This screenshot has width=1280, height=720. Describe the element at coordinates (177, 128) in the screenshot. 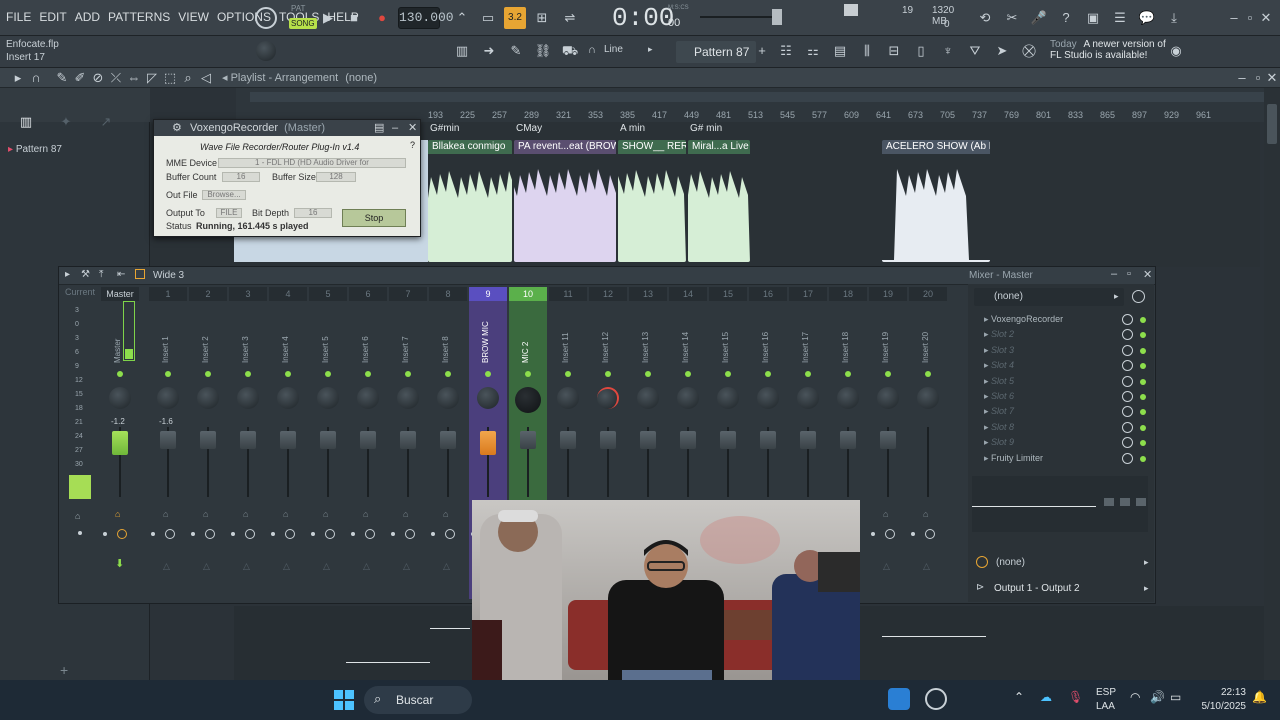

I see `plugin-gear-icon: ⚙` at that location.